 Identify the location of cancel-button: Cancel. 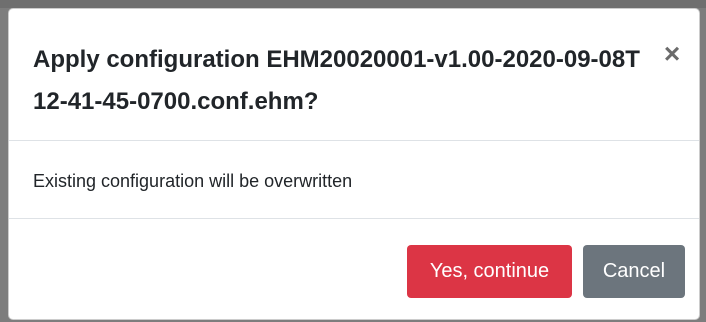
(634, 271).